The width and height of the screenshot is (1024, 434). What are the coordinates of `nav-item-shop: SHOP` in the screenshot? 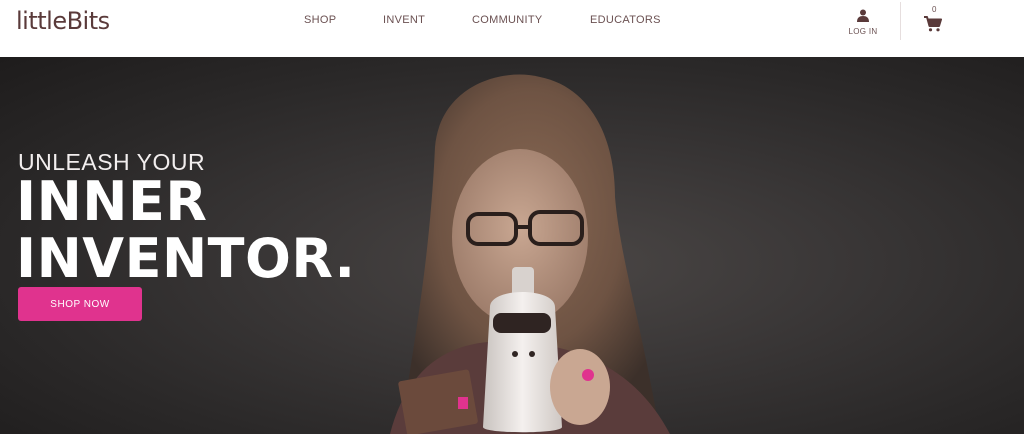 It's located at (320, 20).